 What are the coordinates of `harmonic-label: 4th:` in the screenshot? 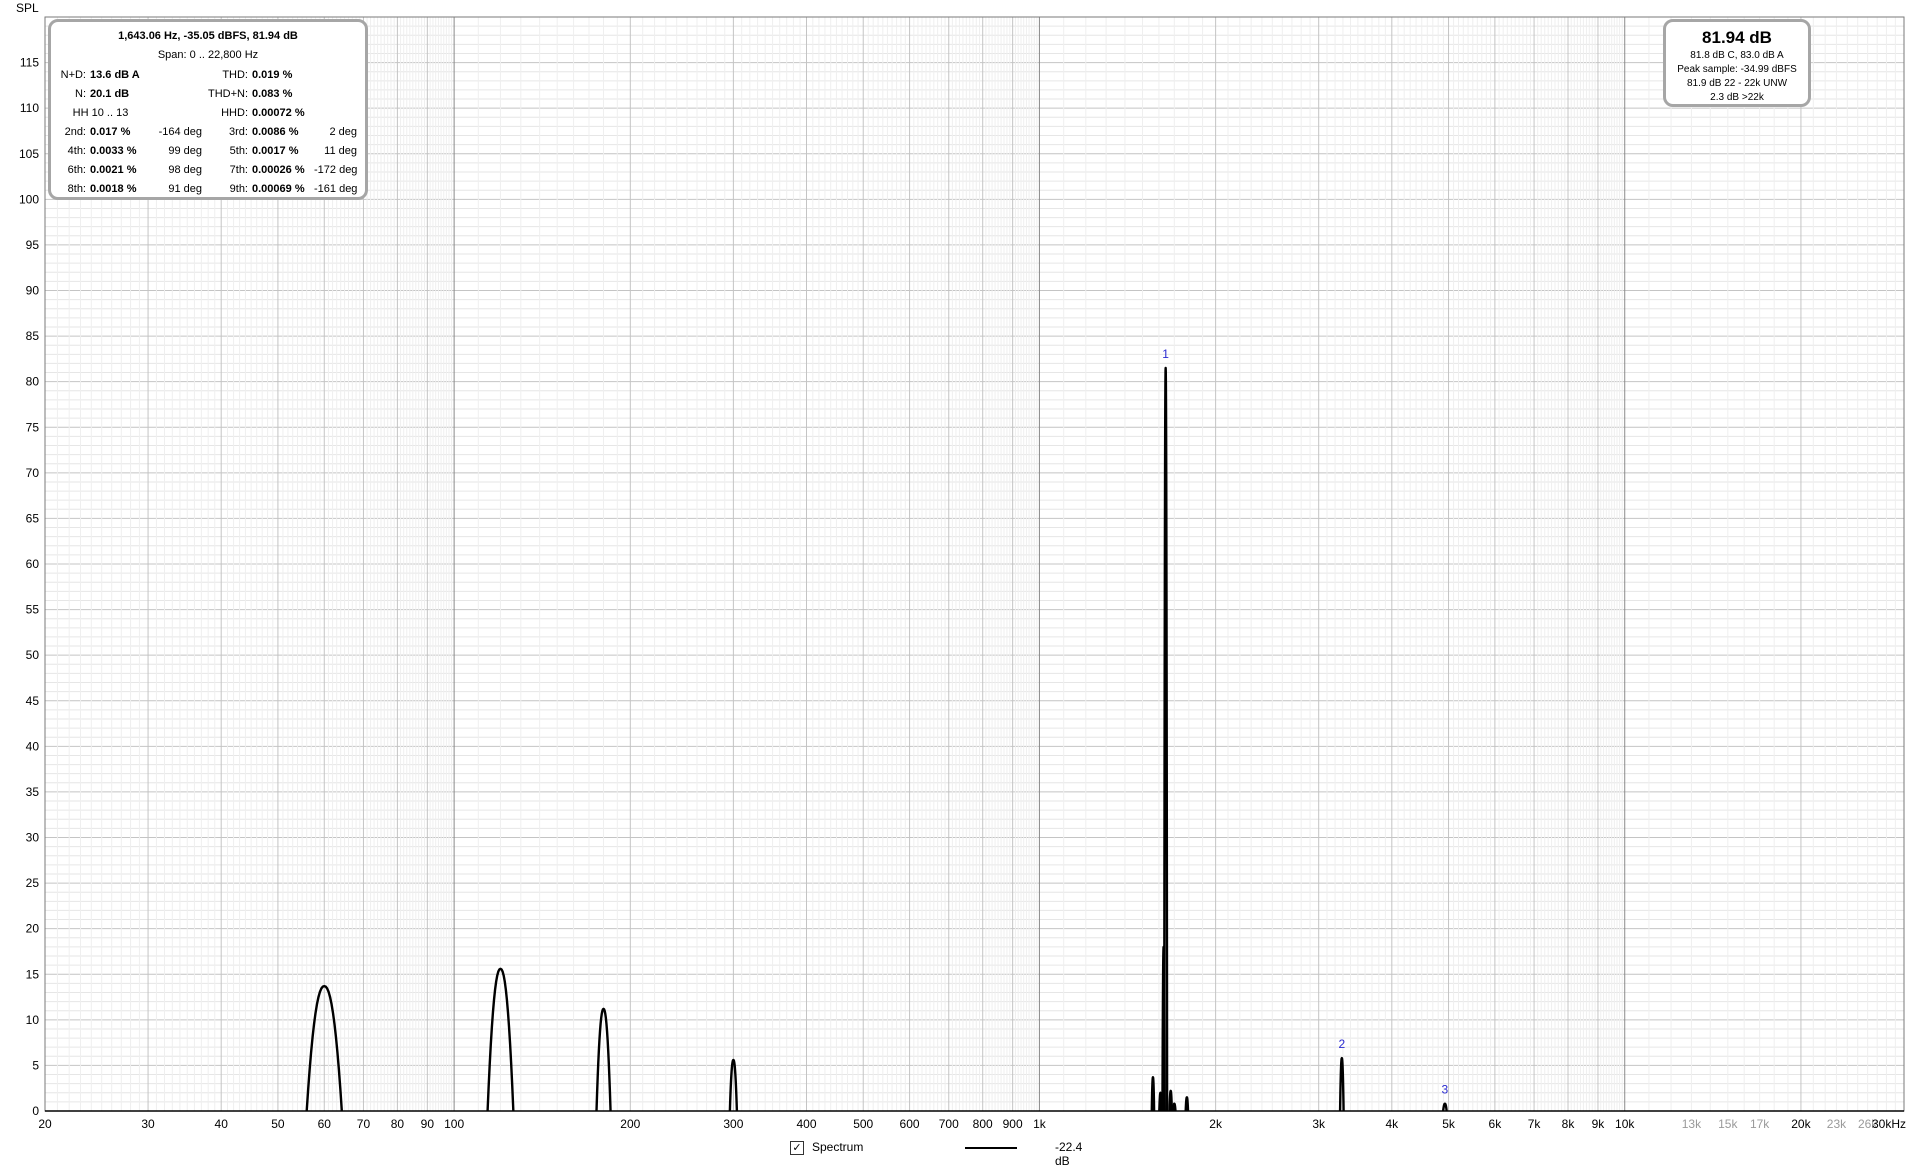 It's located at (76, 150).